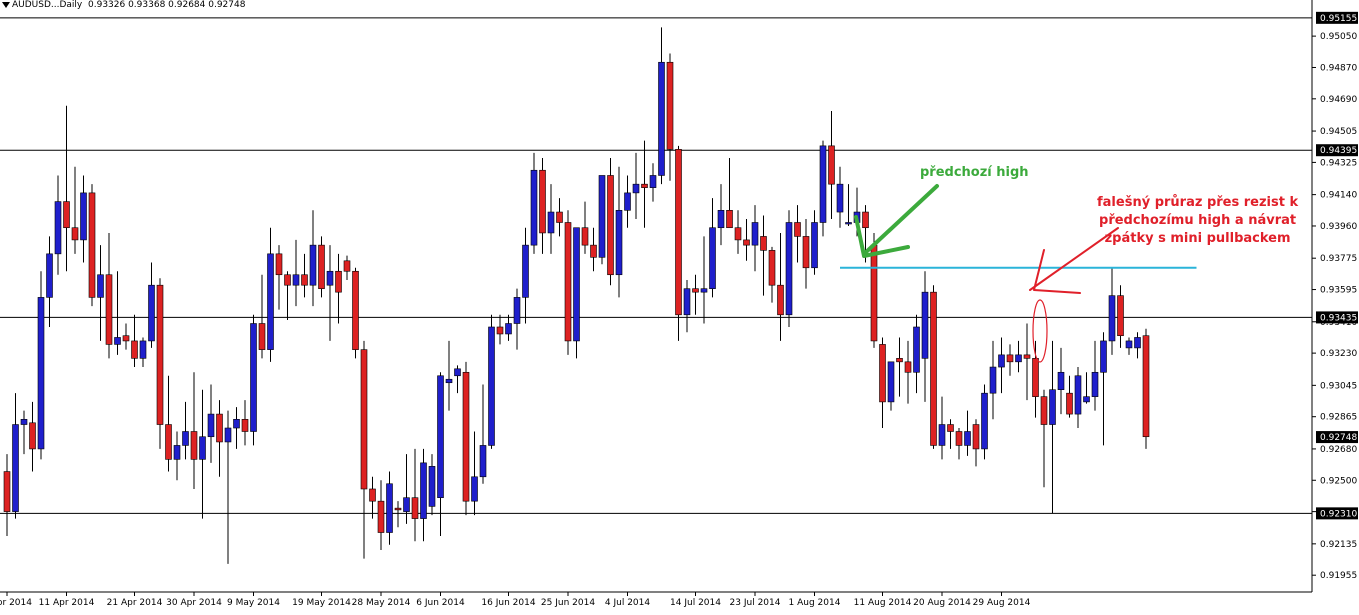 Image resolution: width=1359 pixels, height=615 pixels. What do you see at coordinates (627, 603) in the screenshot?
I see `x-tick-label: 4 Jul 2014` at bounding box center [627, 603].